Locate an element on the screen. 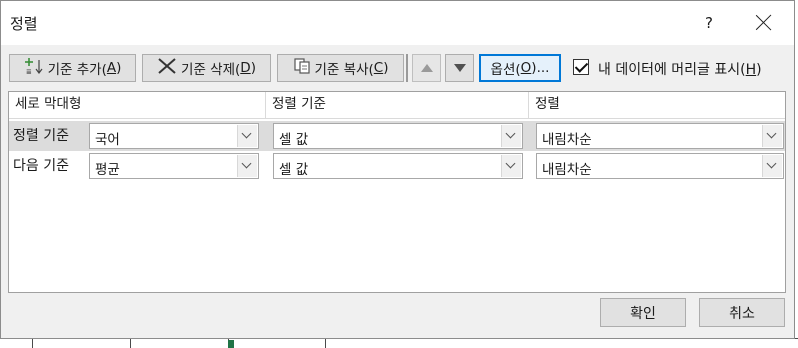  spreadsheet-row is located at coordinates (399, 343).